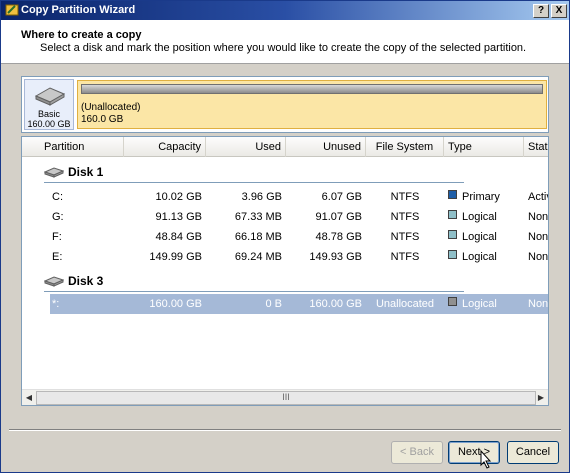  I want to click on cell-partition: C:, so click(57, 197).